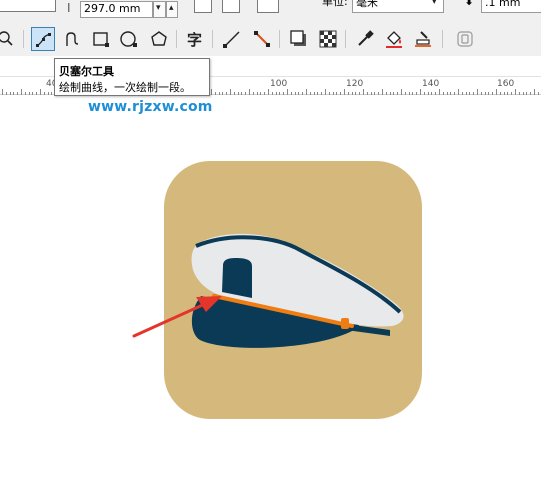 This screenshot has width=541, height=499. What do you see at coordinates (237, 278) in the screenshot?
I see `cap-badge` at bounding box center [237, 278].